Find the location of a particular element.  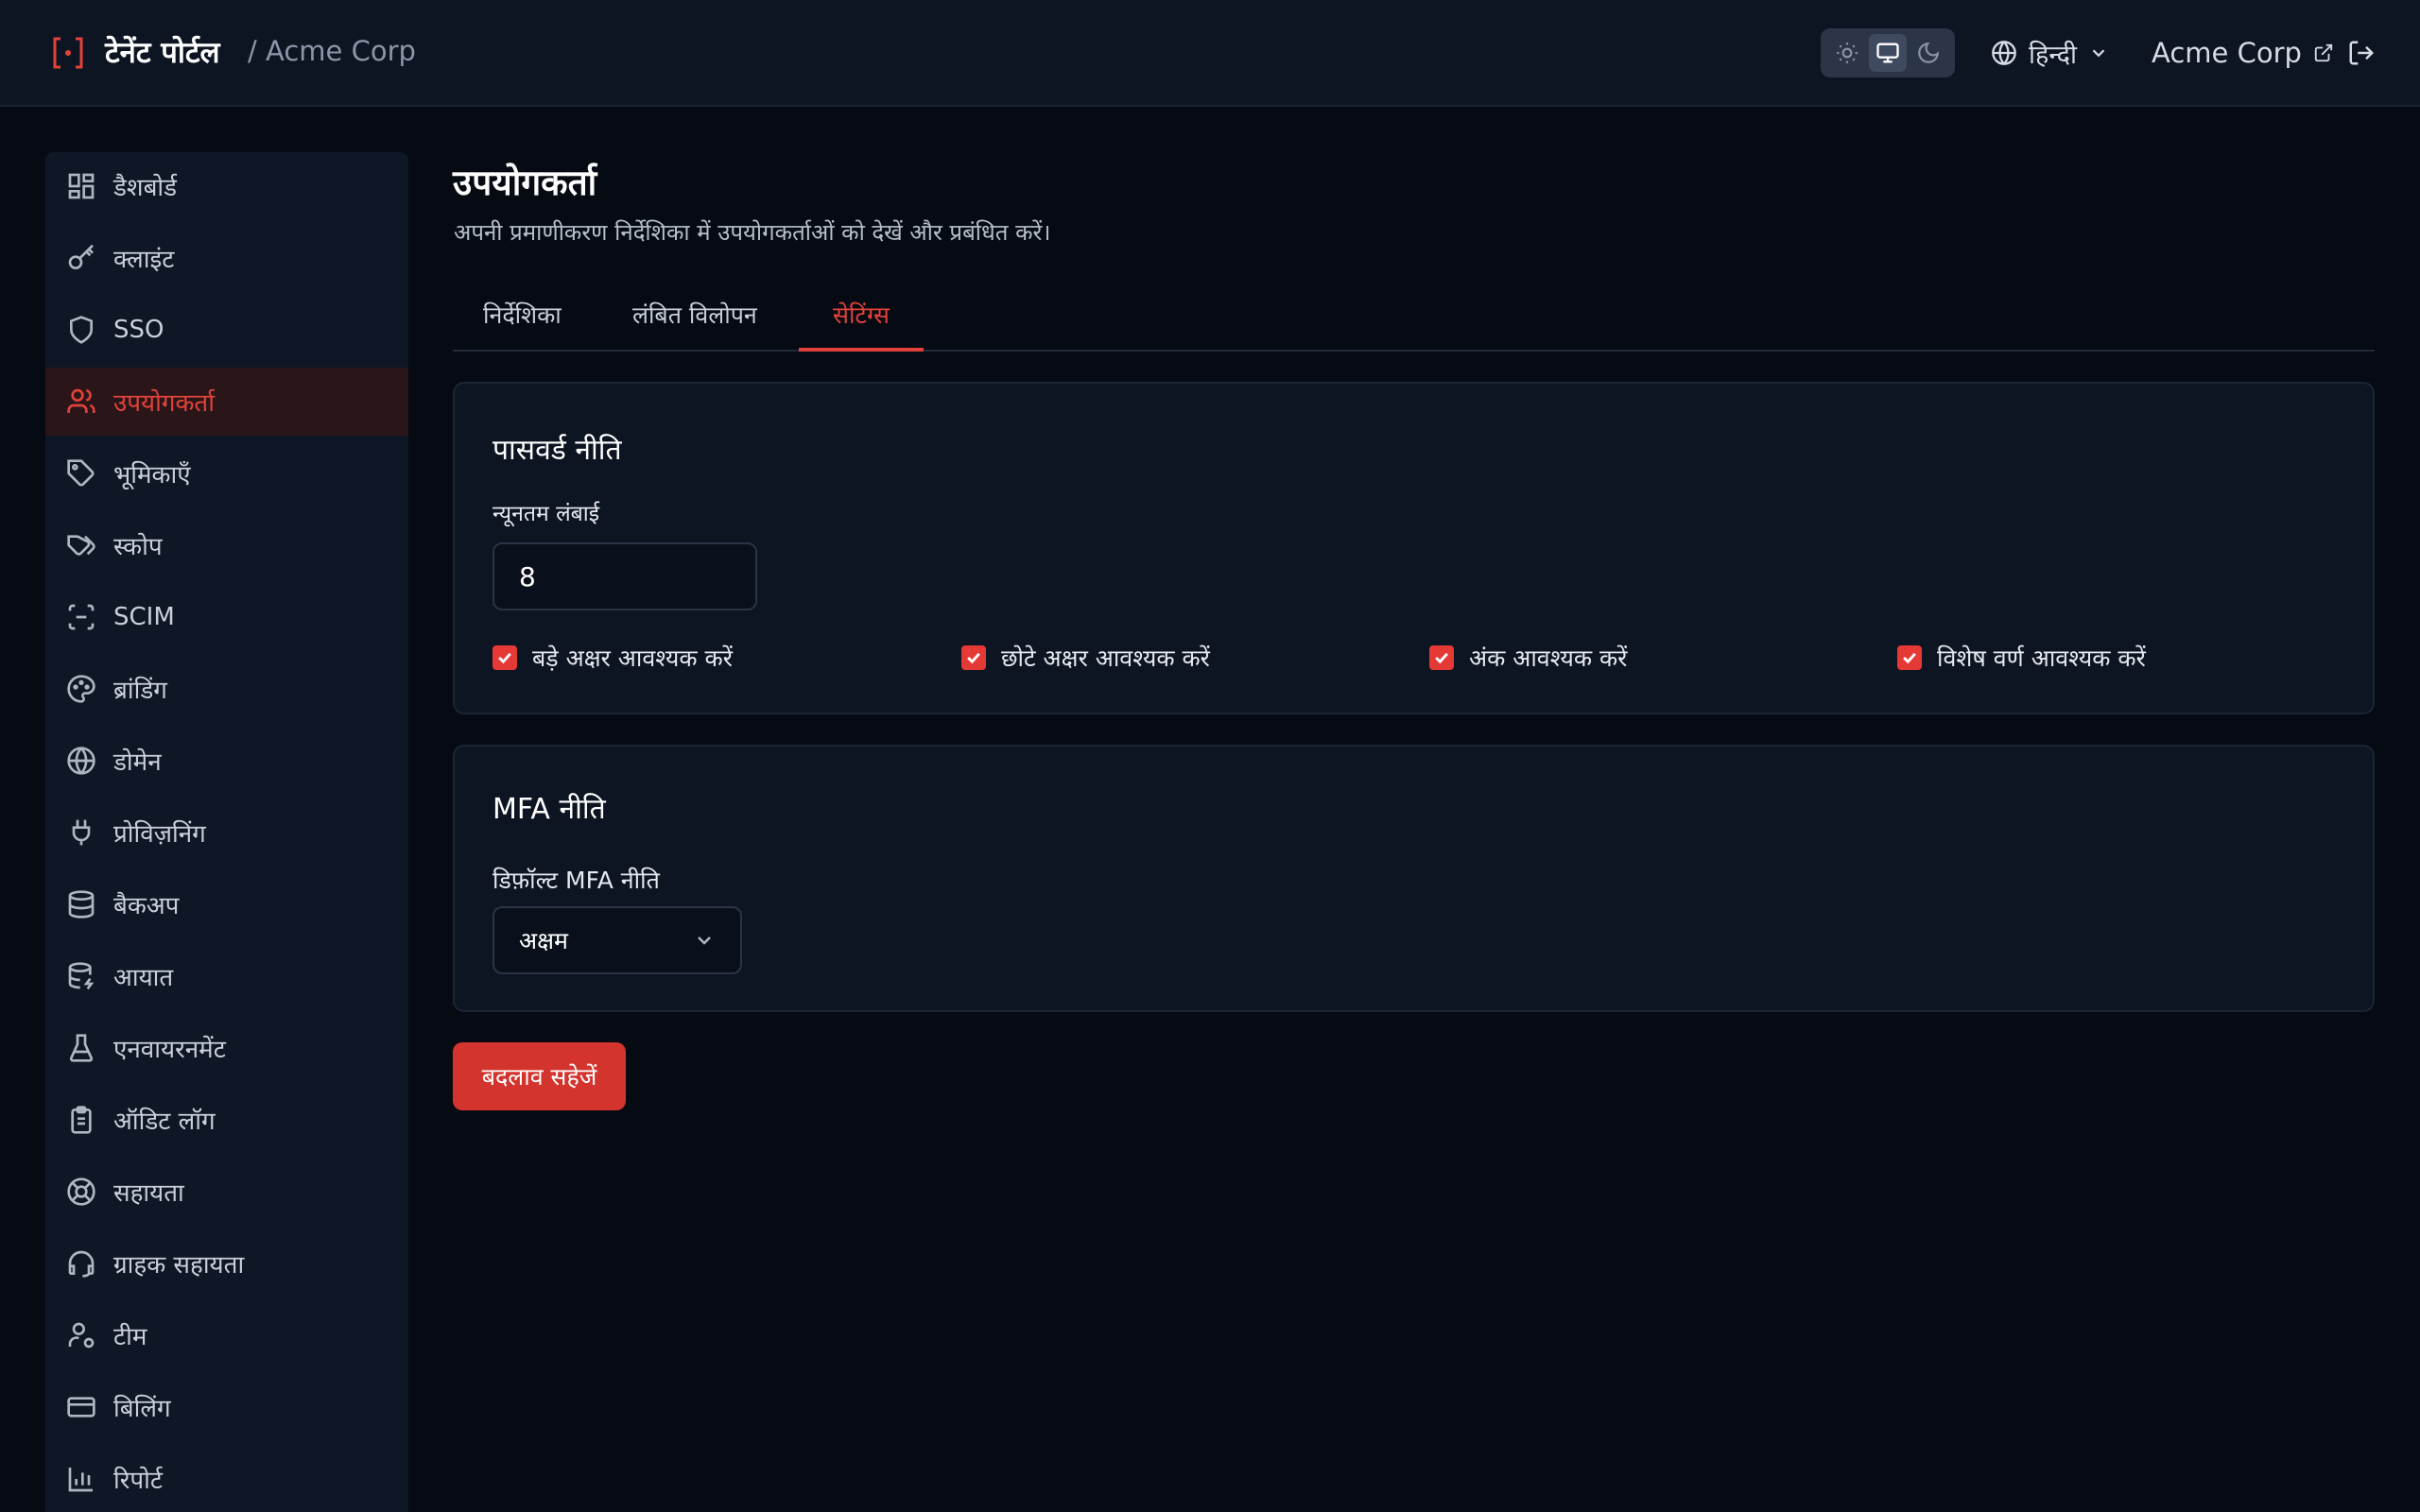

language-selector: हिन्दी is located at coordinates (2050, 53).